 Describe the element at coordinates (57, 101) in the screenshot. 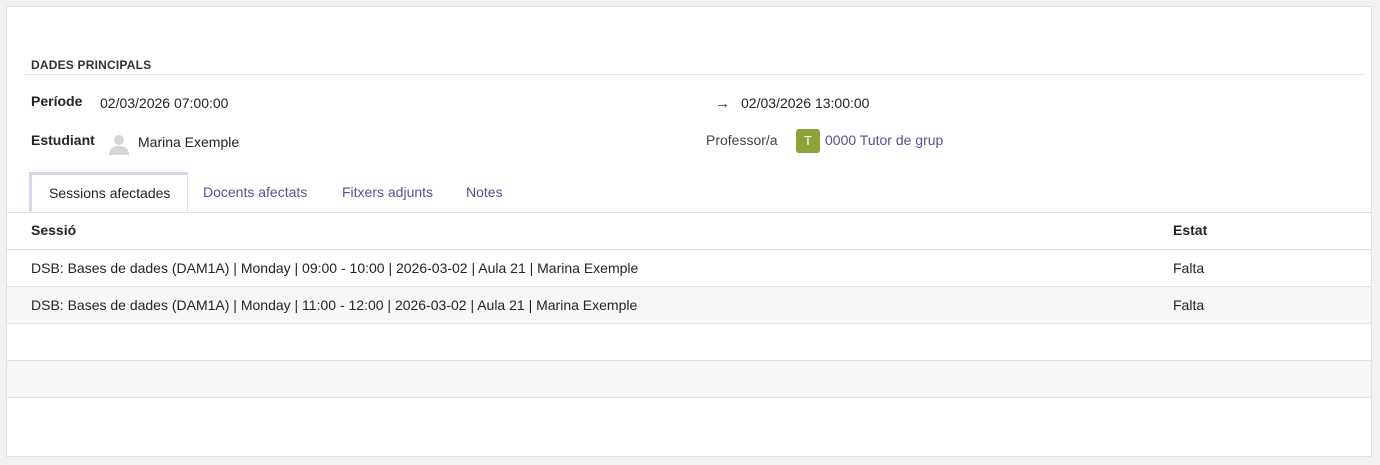

I see `period-label: Període` at that location.